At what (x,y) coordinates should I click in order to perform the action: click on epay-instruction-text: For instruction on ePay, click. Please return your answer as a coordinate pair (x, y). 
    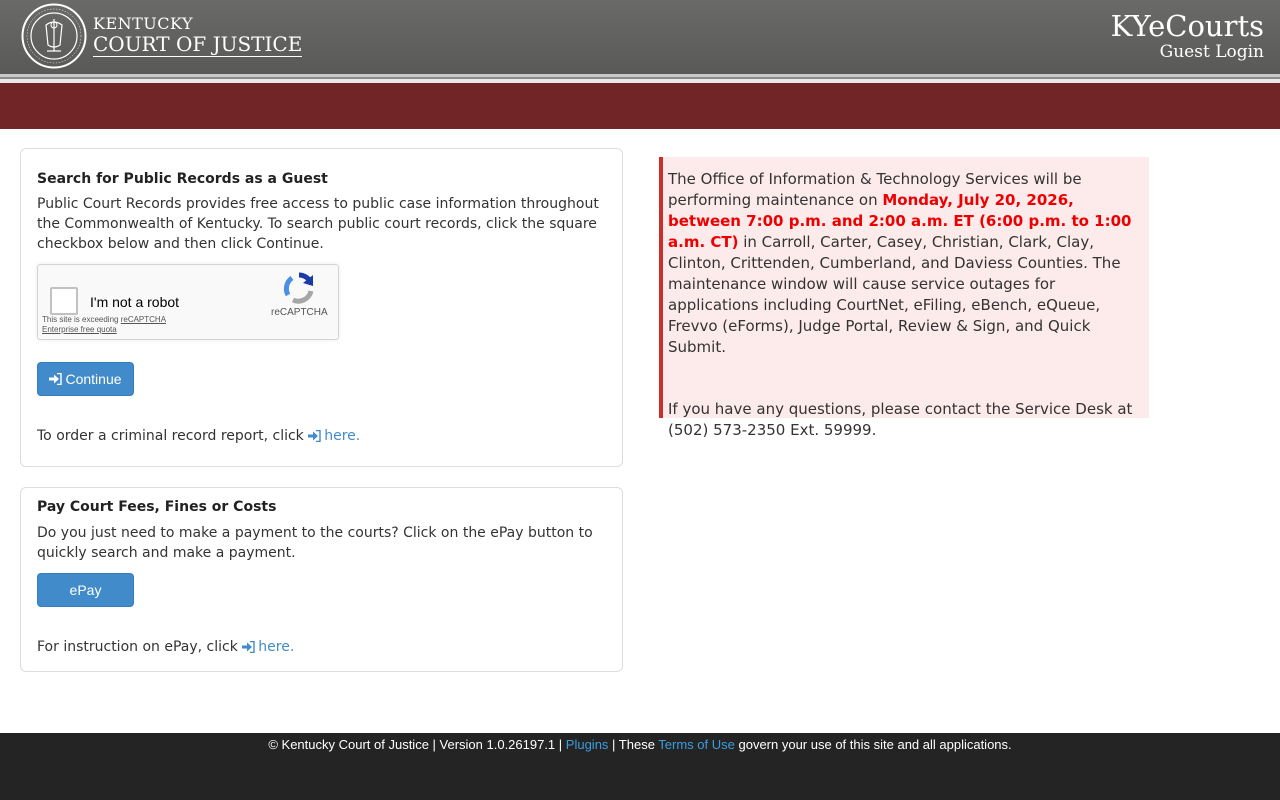
    Looking at the image, I should click on (140, 647).